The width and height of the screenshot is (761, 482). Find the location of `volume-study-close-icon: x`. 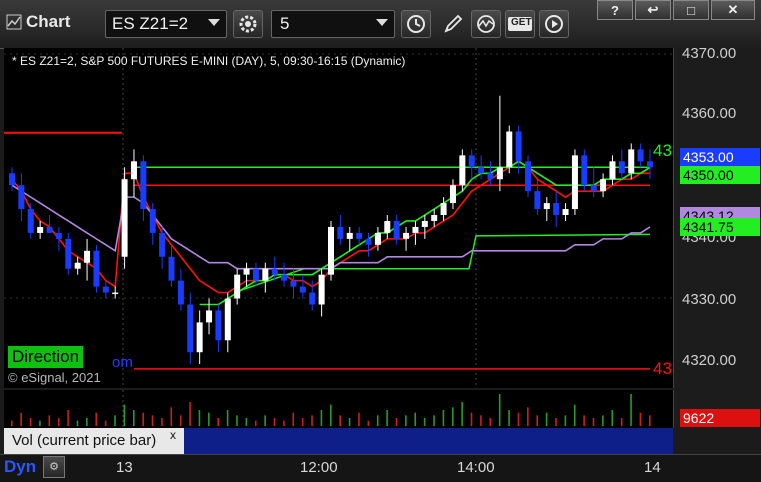

volume-study-close-icon: x is located at coordinates (173, 435).